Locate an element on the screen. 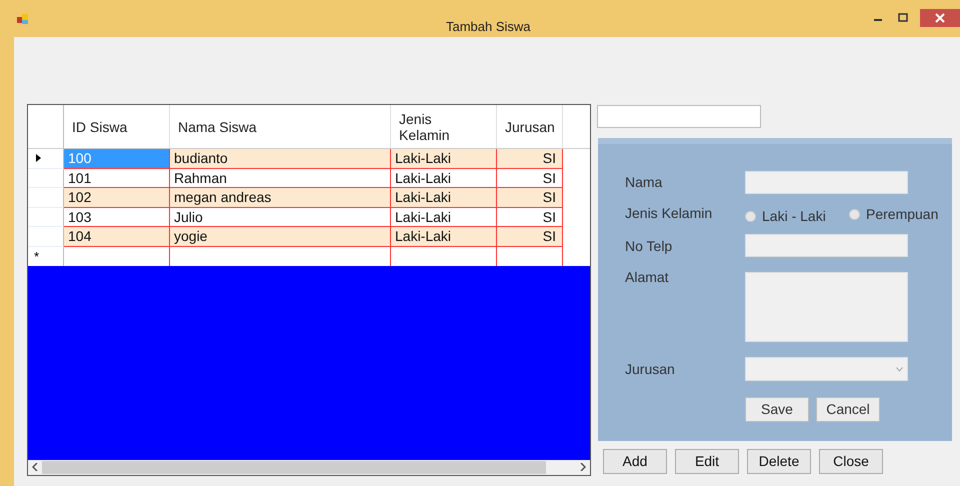 This screenshot has width=960, height=486. column-header: ID Siswa is located at coordinates (117, 126).